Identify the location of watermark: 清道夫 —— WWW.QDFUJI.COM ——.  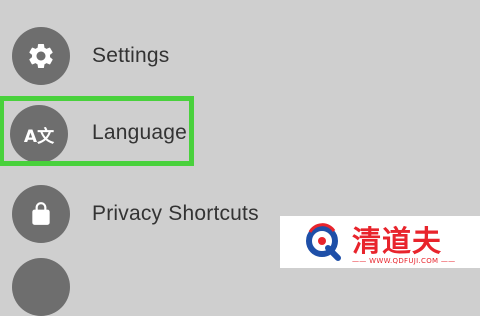
(380, 242).